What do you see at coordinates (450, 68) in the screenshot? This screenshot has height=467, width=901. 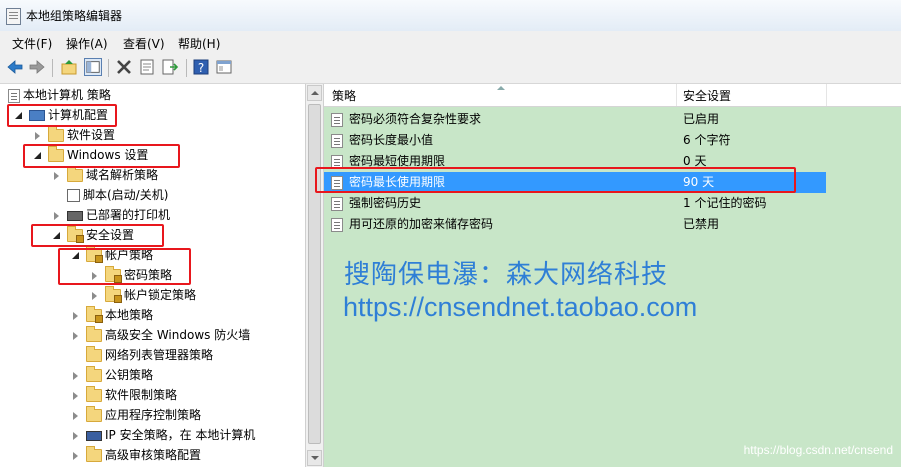 I see `toolbar: ?` at bounding box center [450, 68].